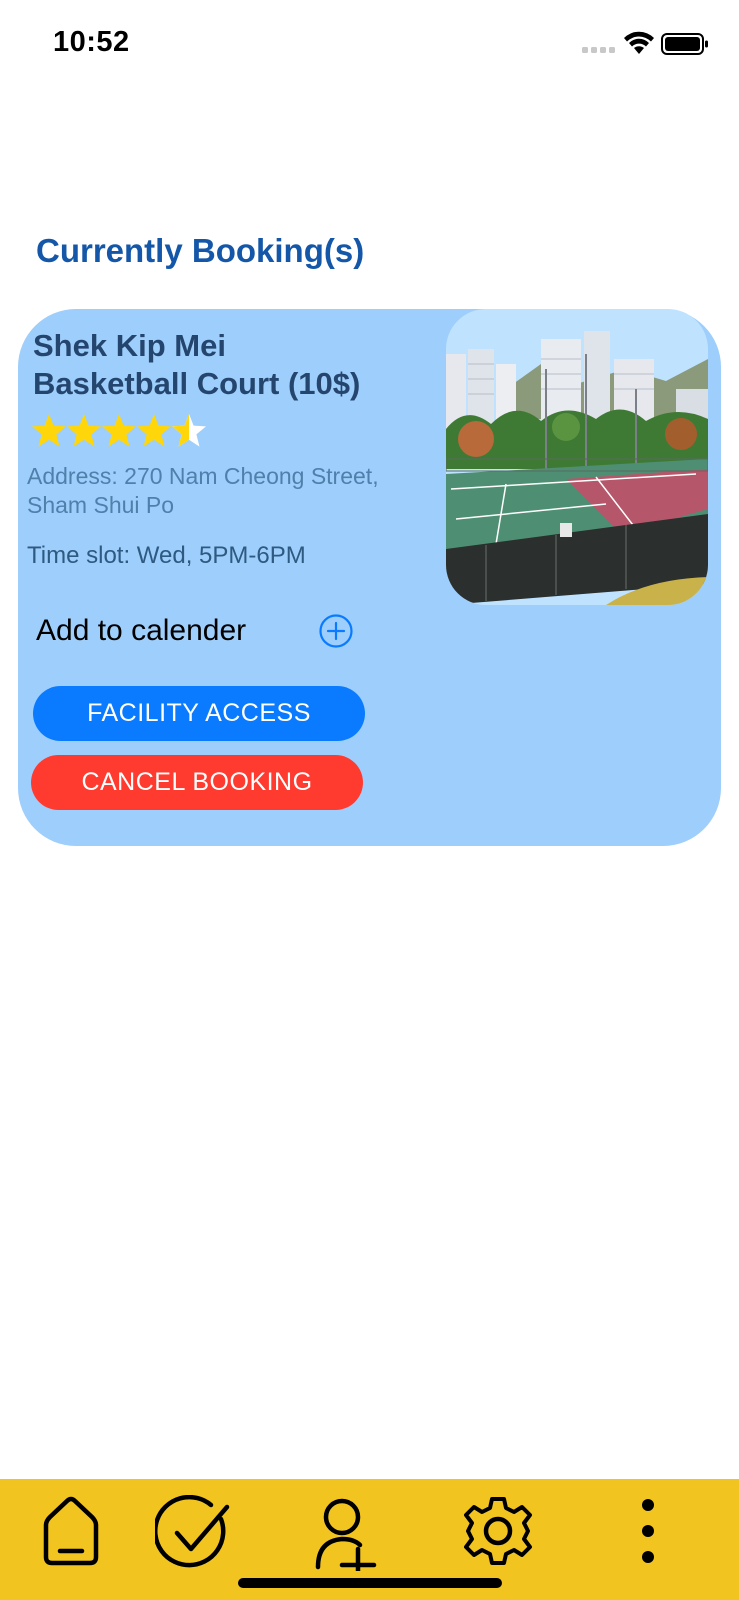  What do you see at coordinates (166, 555) in the screenshot?
I see `time-slot: Time slot: Wed, 5PM-6PM` at bounding box center [166, 555].